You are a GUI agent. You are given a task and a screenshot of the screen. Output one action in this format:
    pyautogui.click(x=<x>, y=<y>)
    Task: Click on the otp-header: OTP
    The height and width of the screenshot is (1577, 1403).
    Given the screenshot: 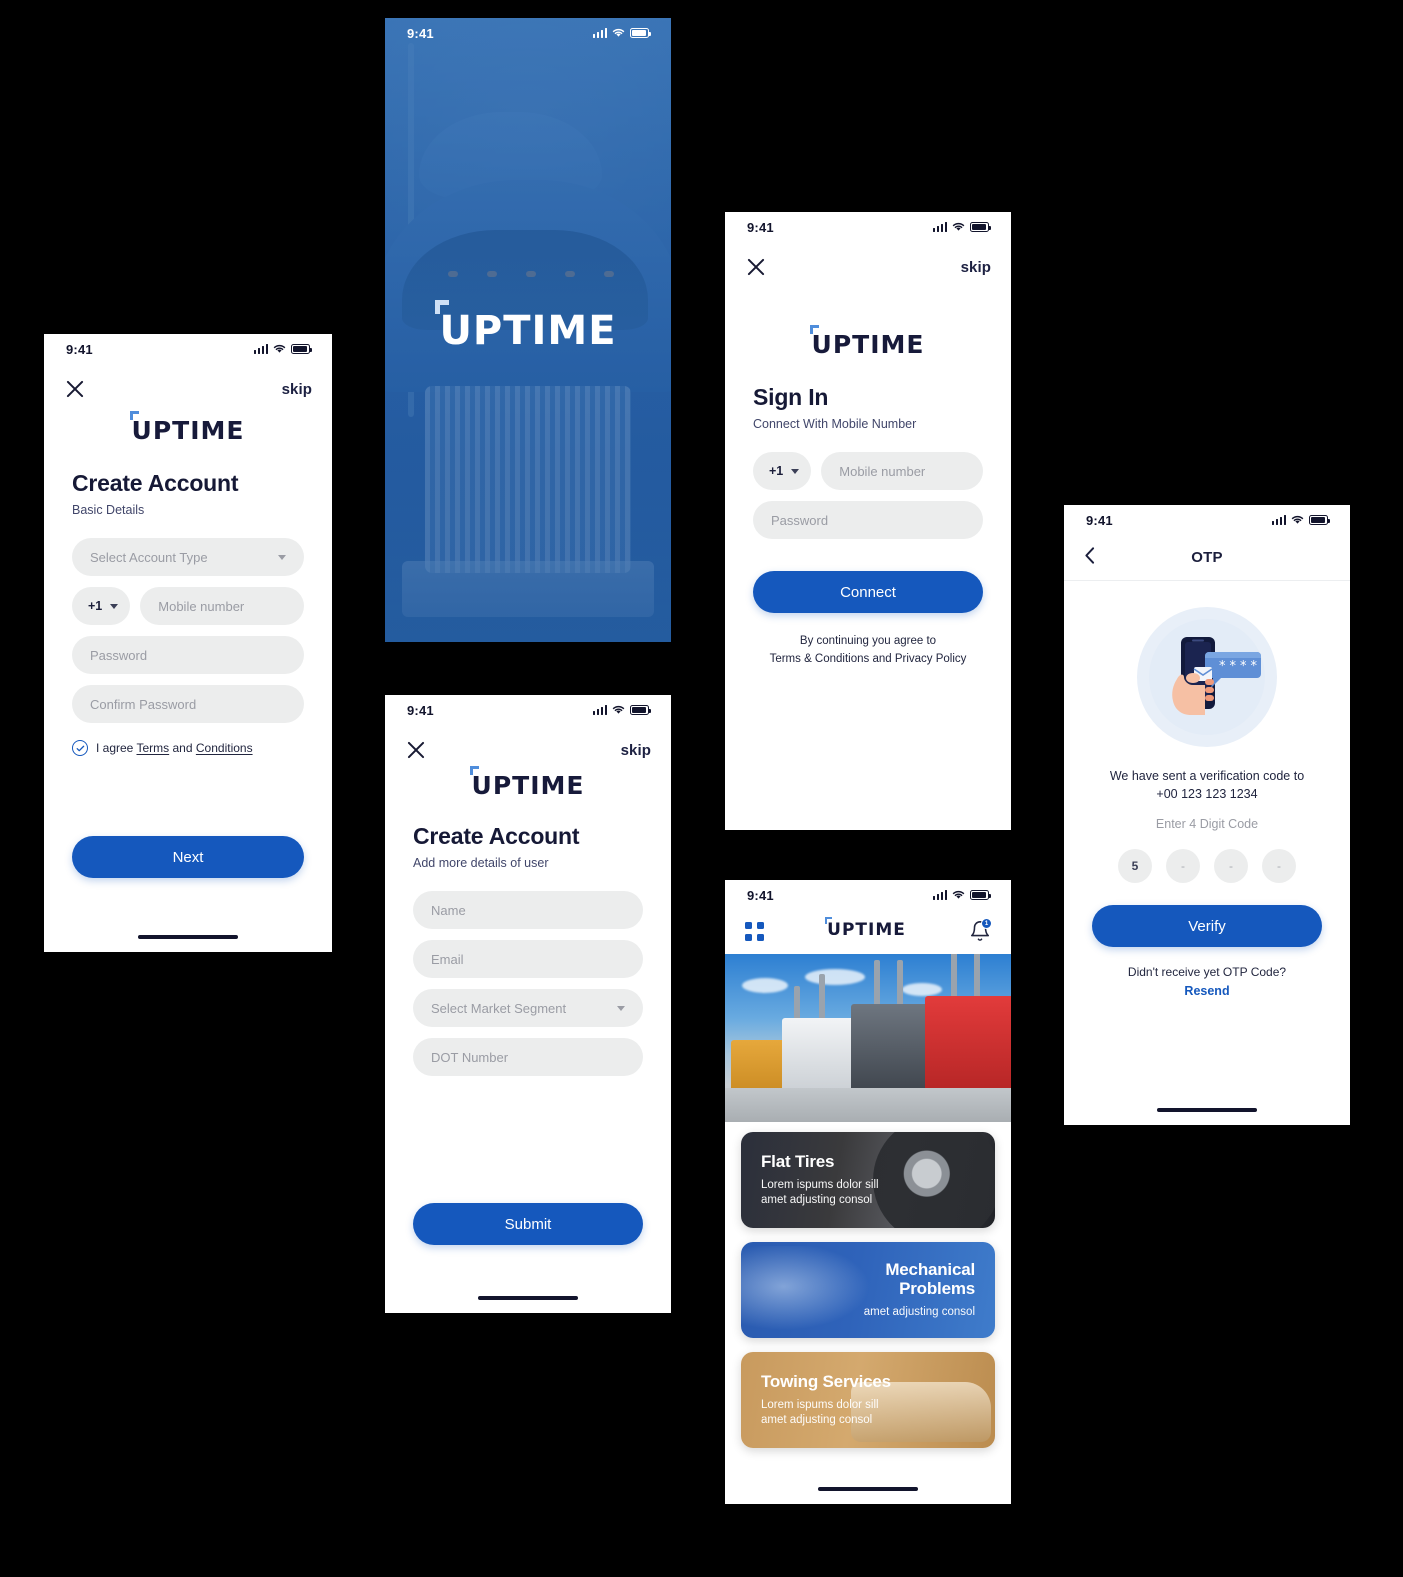 What is the action you would take?
    pyautogui.click(x=1207, y=558)
    